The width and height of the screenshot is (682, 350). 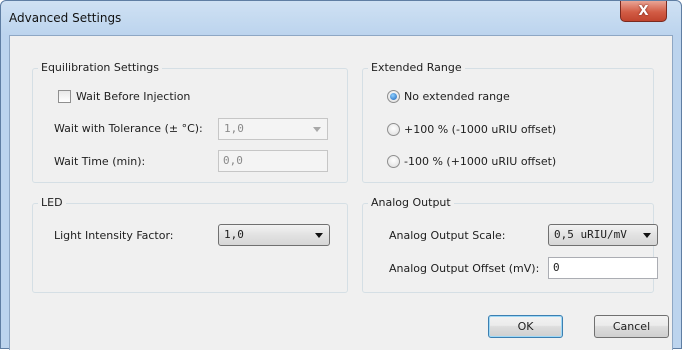 I want to click on wait-tolerance-value: 1,0, so click(x=234, y=128).